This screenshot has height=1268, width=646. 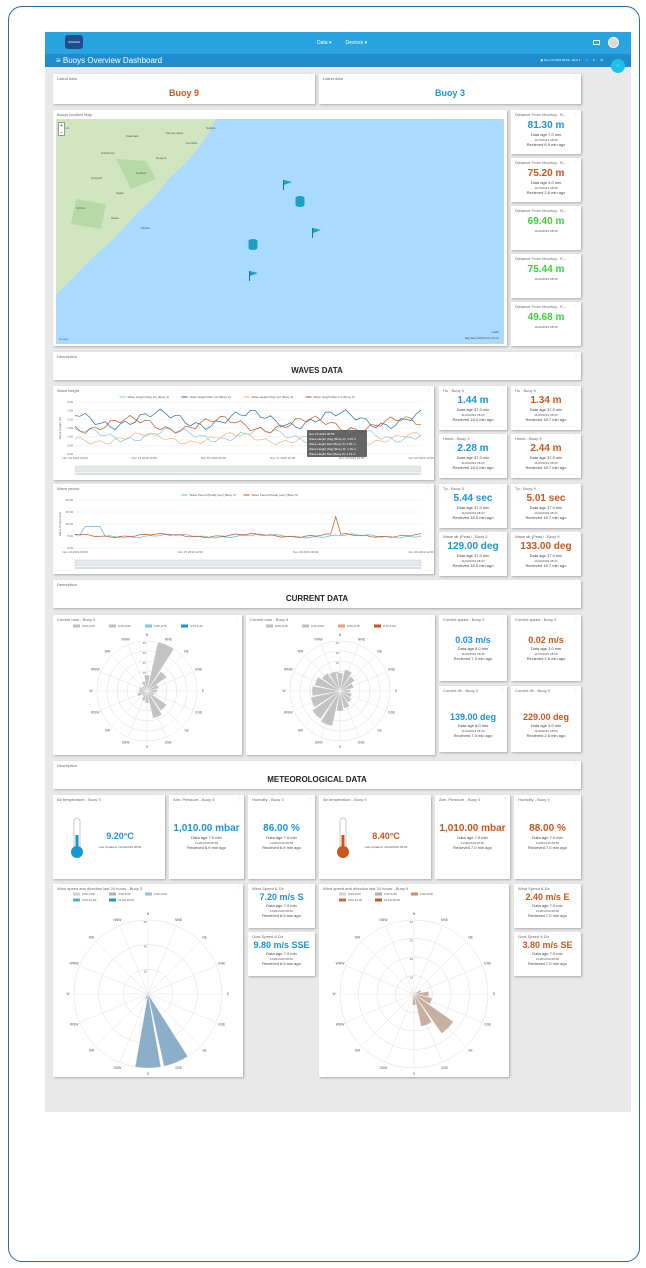 What do you see at coordinates (362, 639) in the screenshot?
I see `direction-label: NNE` at bounding box center [362, 639].